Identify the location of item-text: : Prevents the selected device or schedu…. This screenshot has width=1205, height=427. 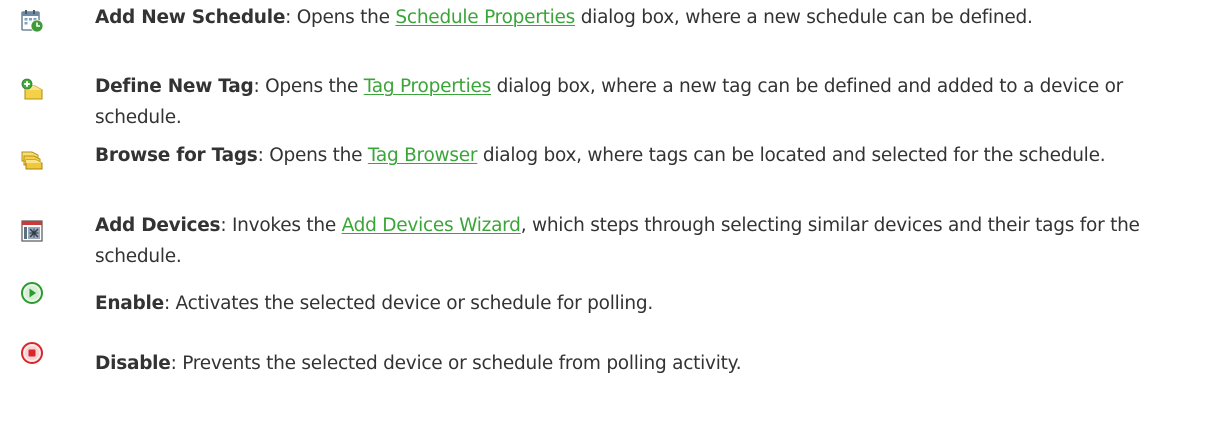
(456, 363).